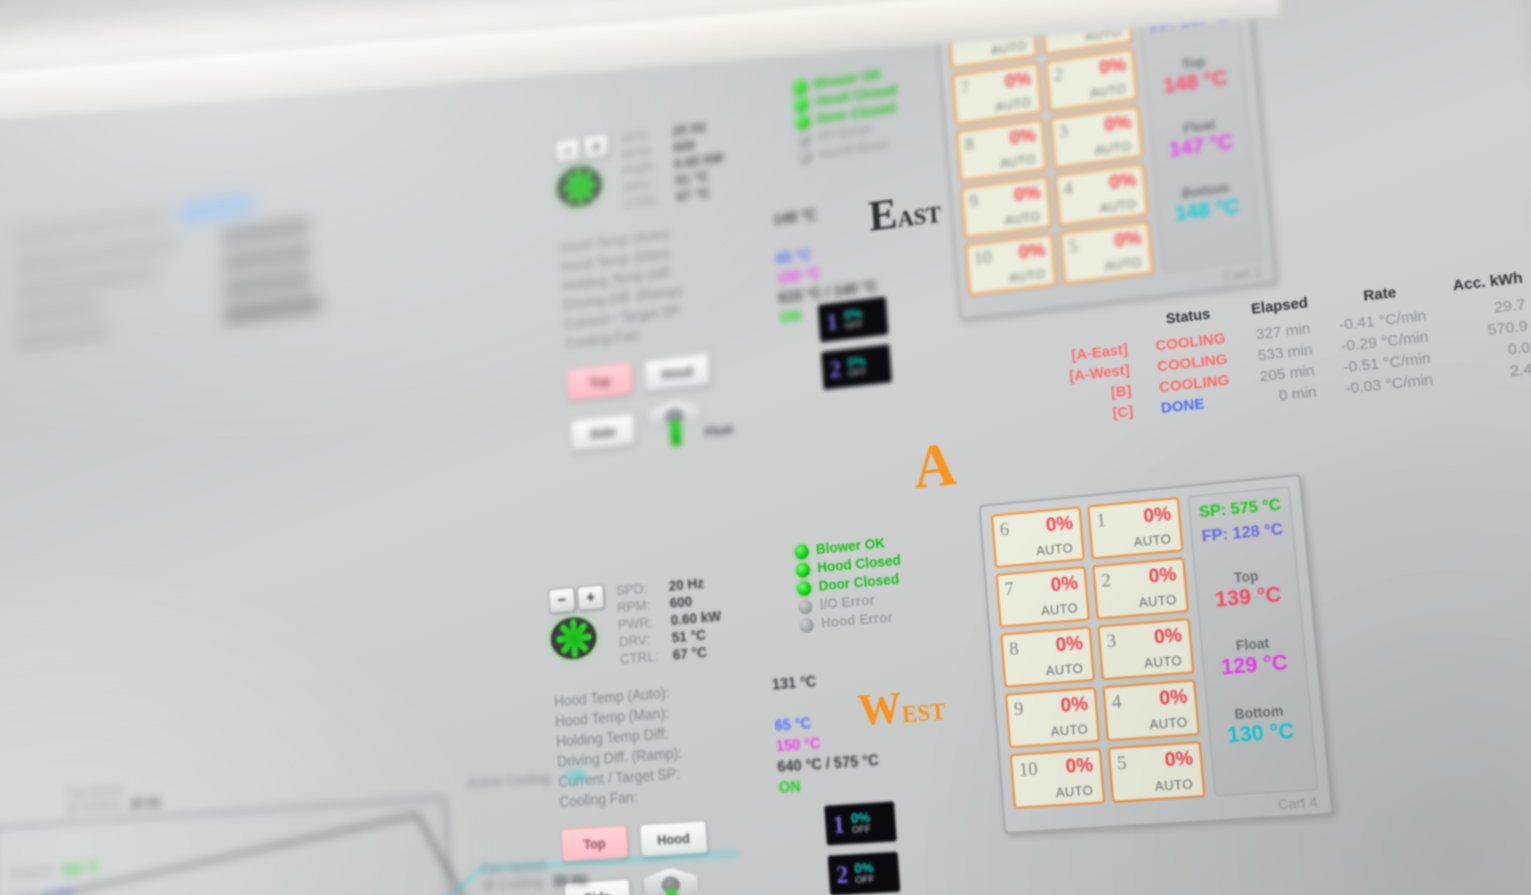 Image resolution: width=1531 pixels, height=895 pixels. I want to click on readout-value: 148 °C, so click(795, 217).